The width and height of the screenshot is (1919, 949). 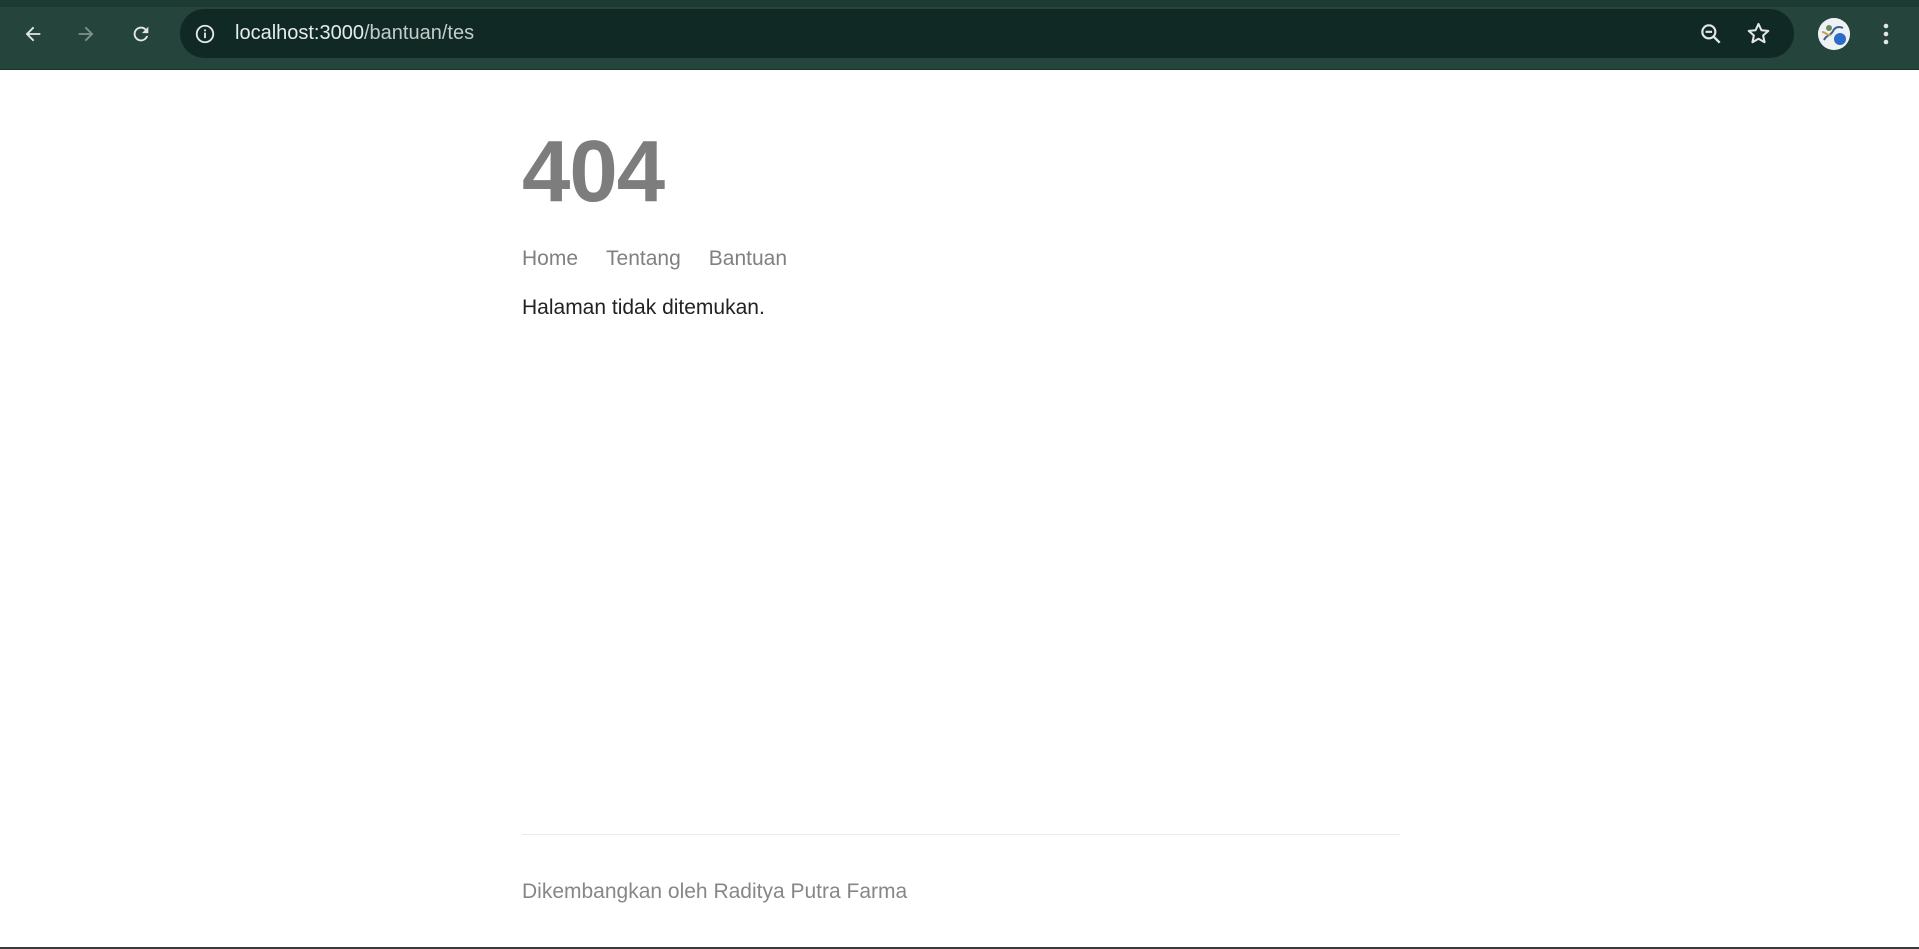 I want to click on reload-icon, so click(x=141, y=34).